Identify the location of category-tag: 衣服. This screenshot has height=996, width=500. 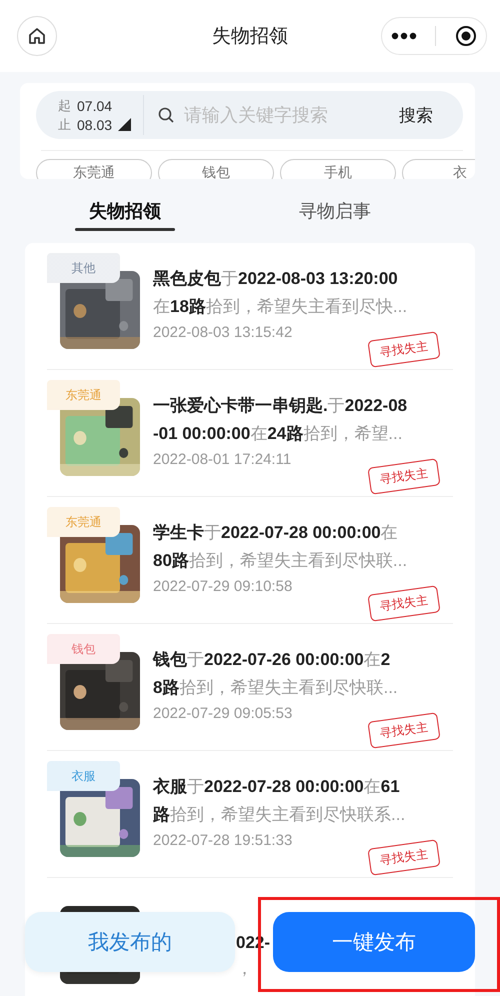
(83, 776).